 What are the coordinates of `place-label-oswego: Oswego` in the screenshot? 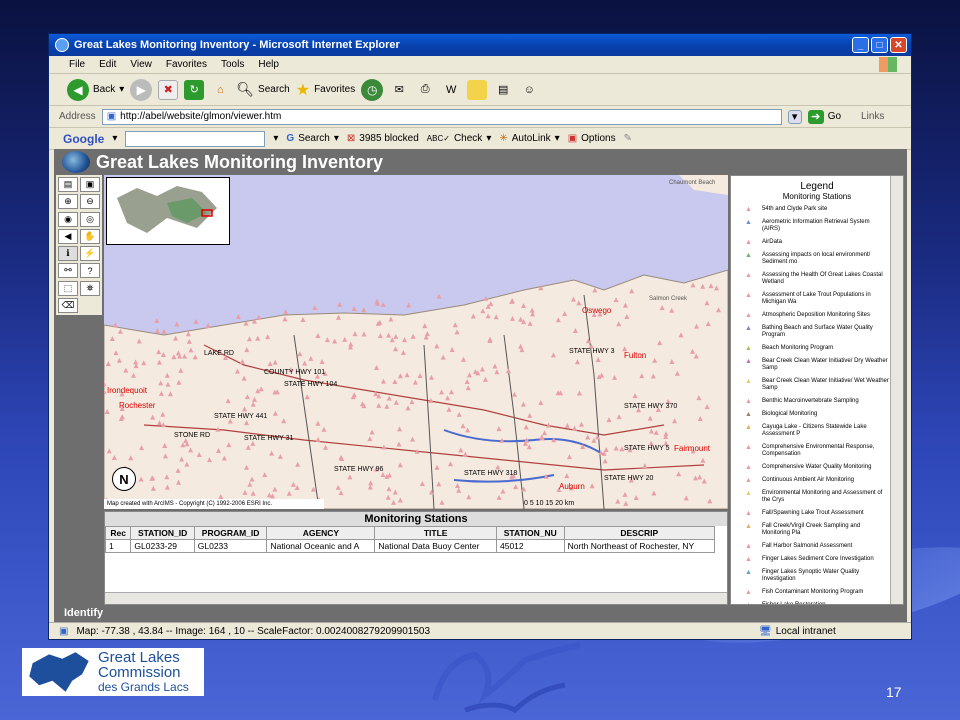 It's located at (597, 310).